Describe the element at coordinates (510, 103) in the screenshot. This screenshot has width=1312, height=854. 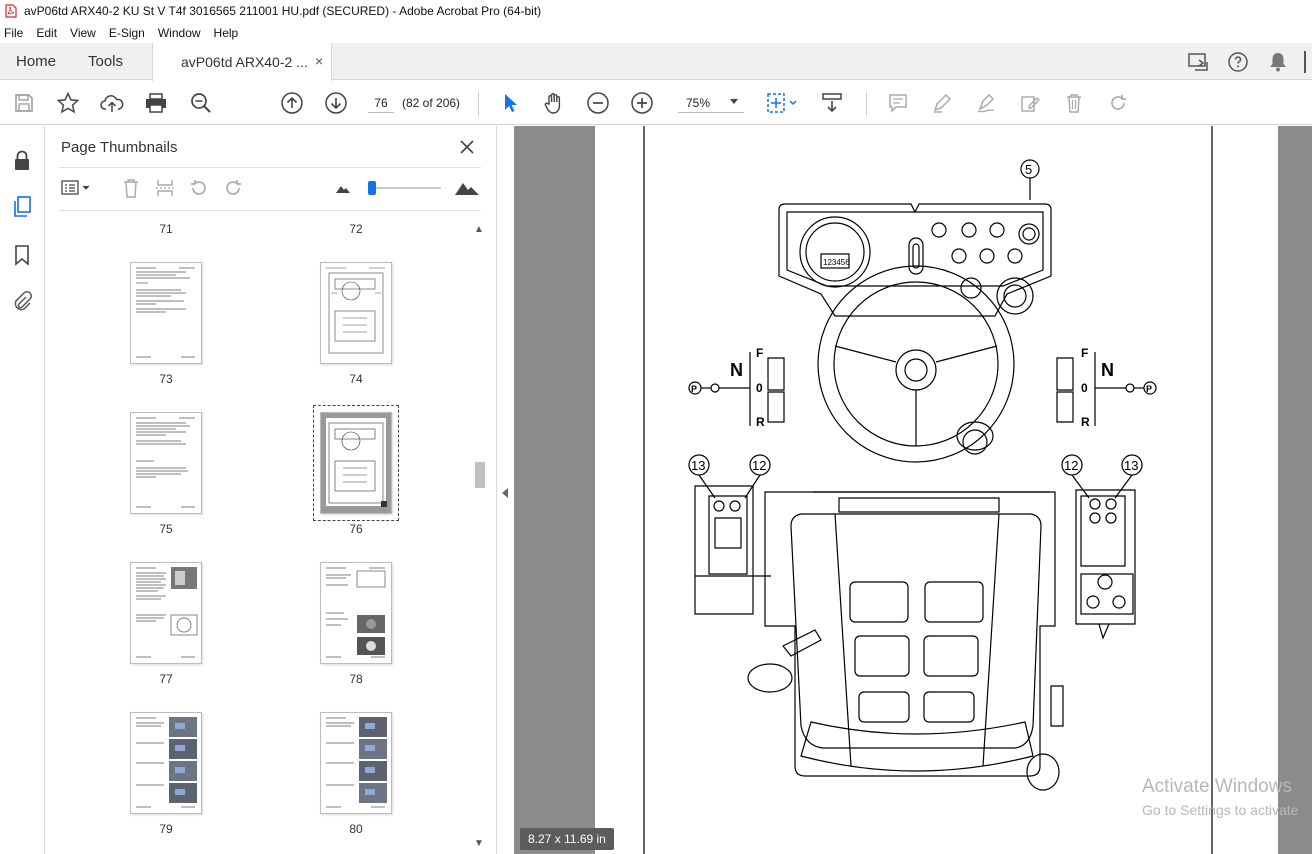
I see `select-cursor-icon` at that location.